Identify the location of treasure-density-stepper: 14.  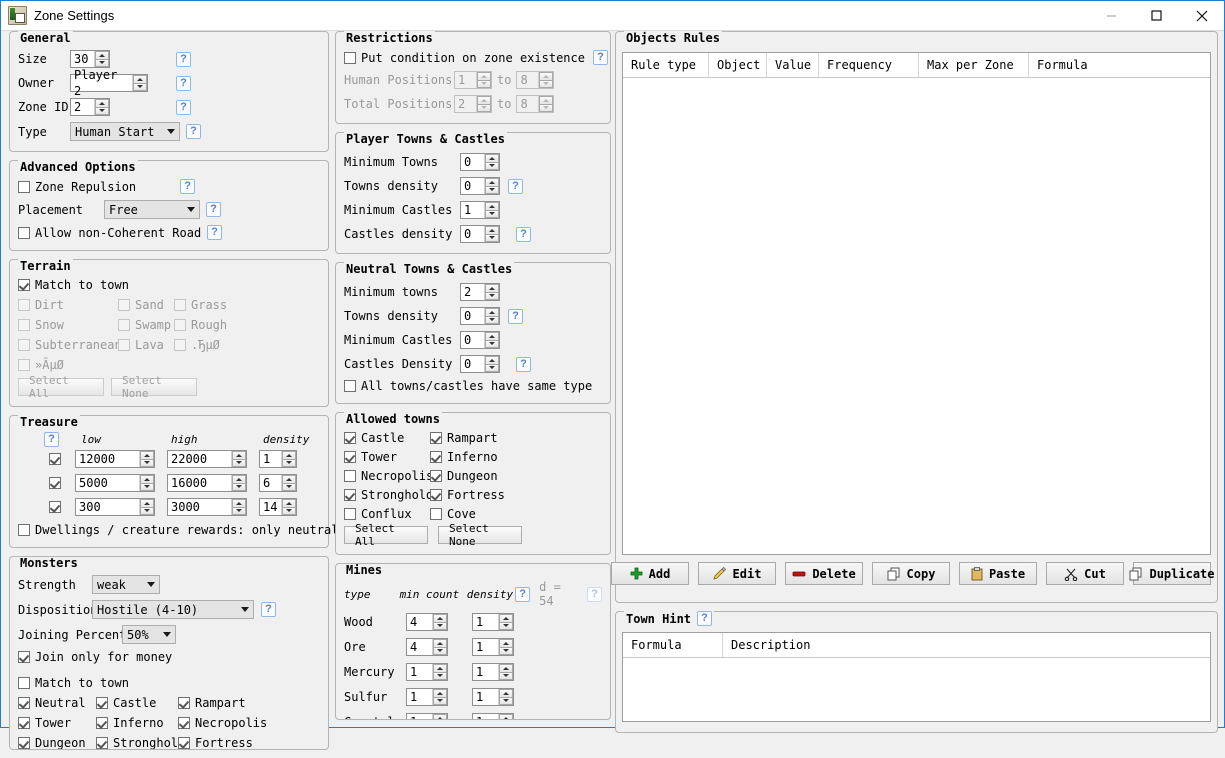
(278, 507).